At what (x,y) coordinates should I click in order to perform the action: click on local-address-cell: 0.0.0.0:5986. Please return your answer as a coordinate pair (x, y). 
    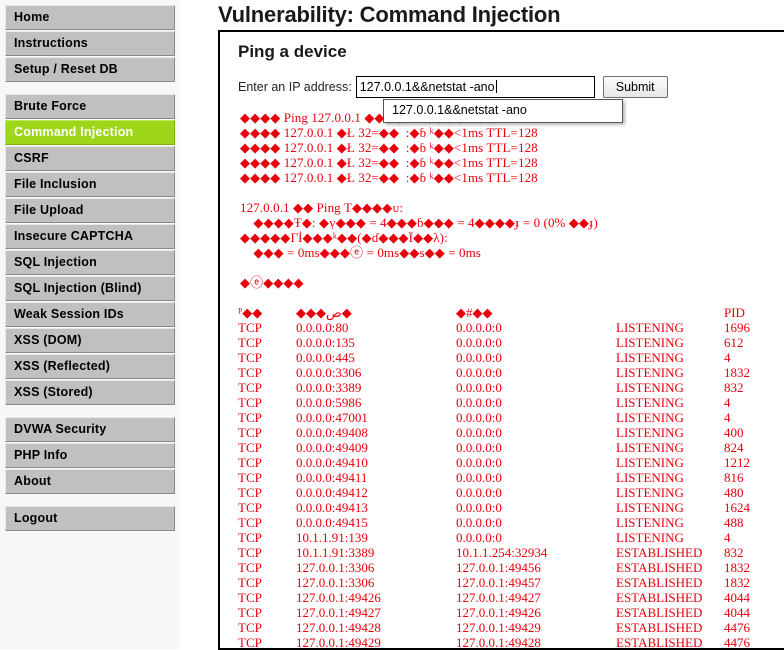
    Looking at the image, I should click on (329, 402).